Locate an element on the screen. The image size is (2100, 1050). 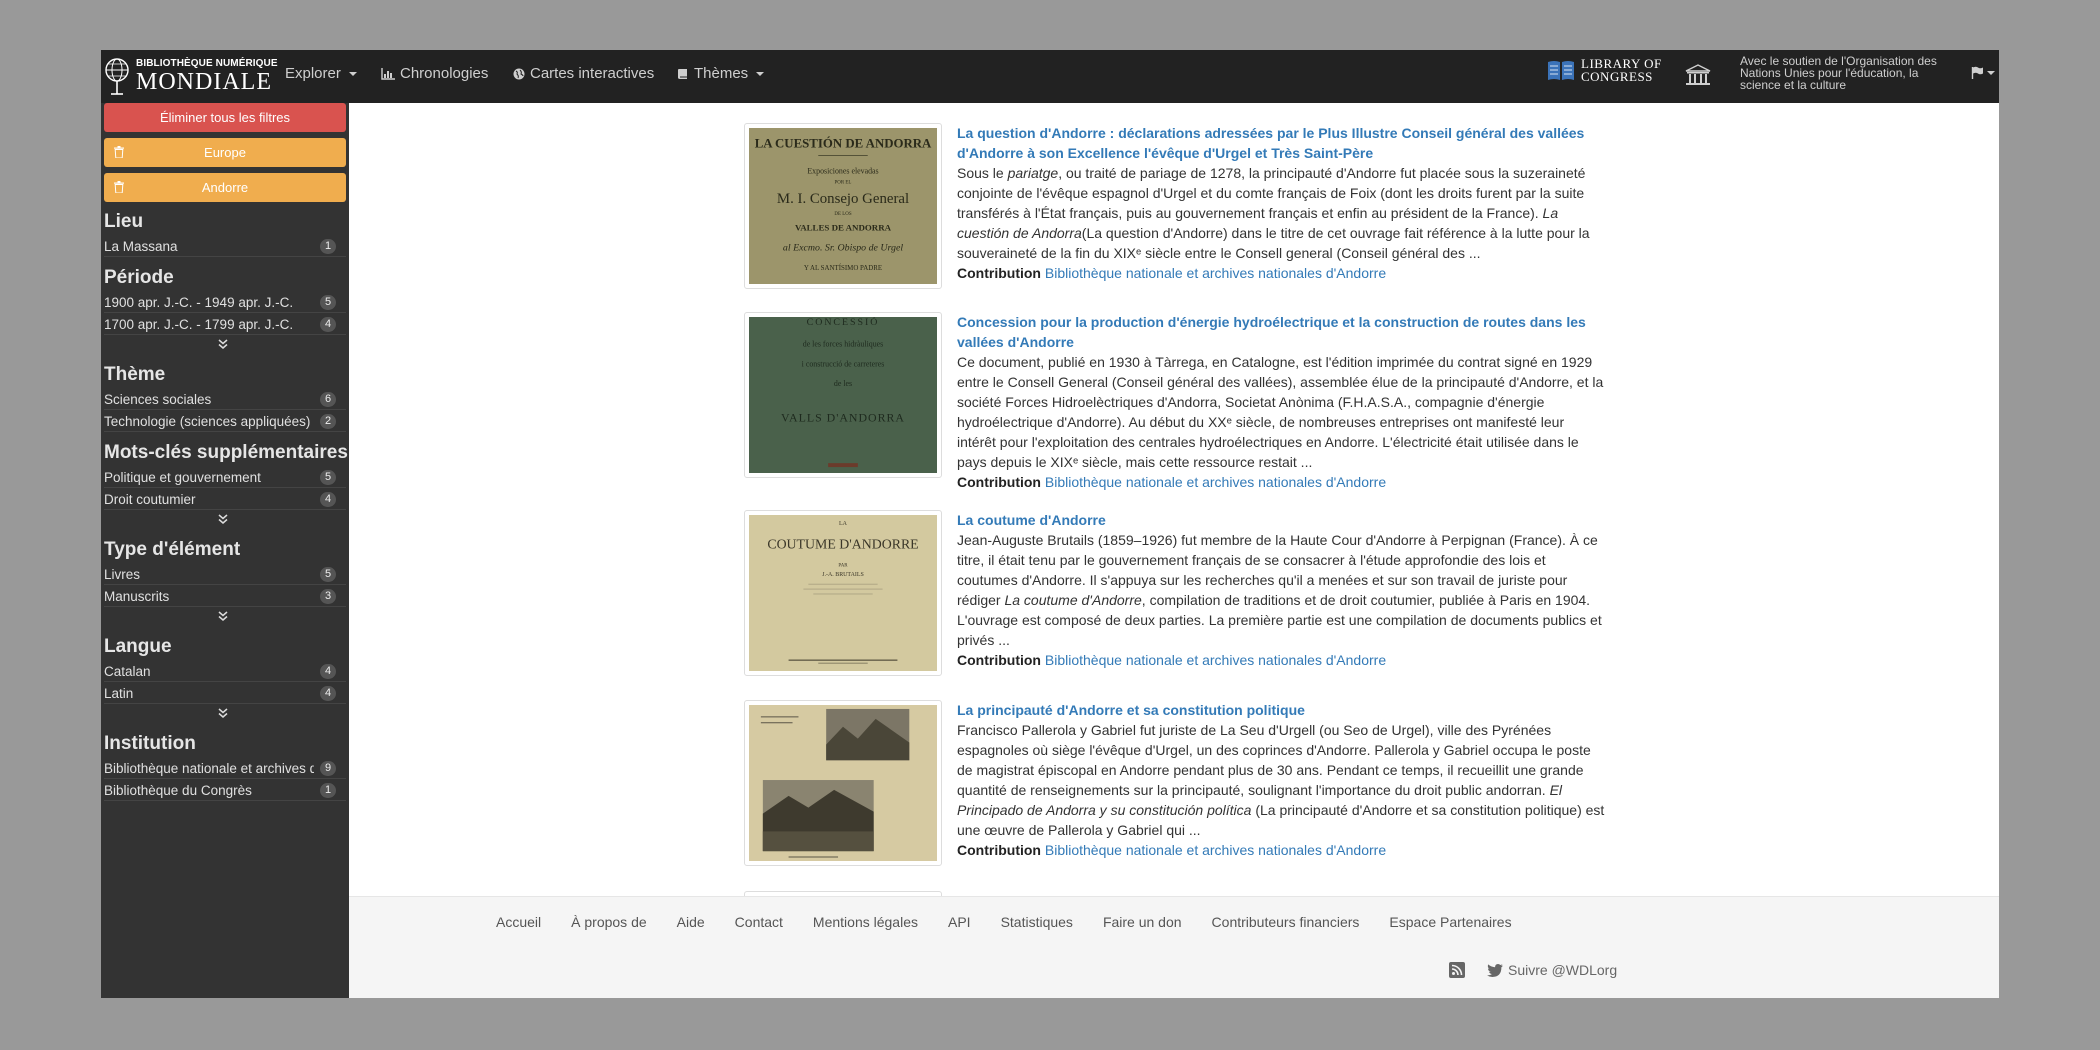
facet-count-badge: 5 is located at coordinates (328, 477).